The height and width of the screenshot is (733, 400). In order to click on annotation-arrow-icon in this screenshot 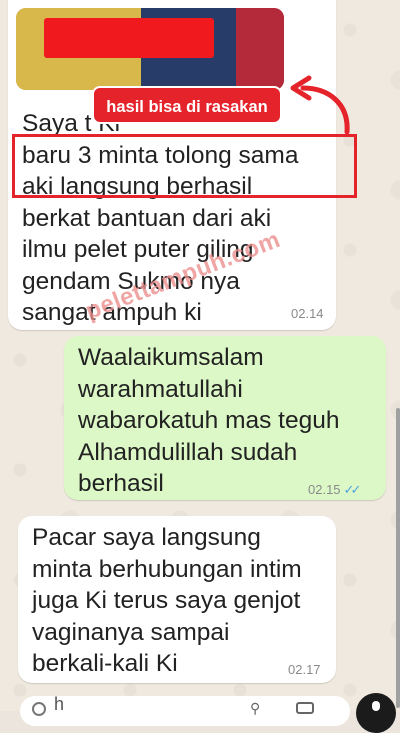, I will do `click(320, 104)`.